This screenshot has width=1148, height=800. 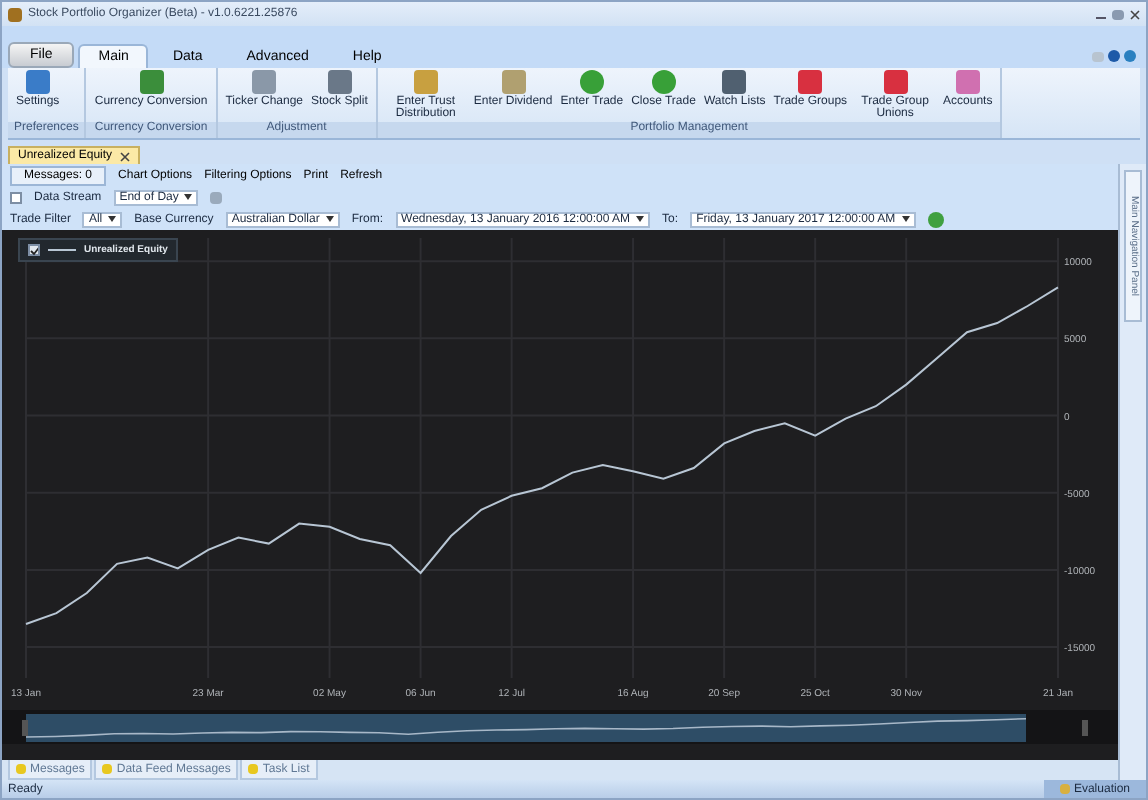 I want to click on close-icon, so click(x=125, y=156).